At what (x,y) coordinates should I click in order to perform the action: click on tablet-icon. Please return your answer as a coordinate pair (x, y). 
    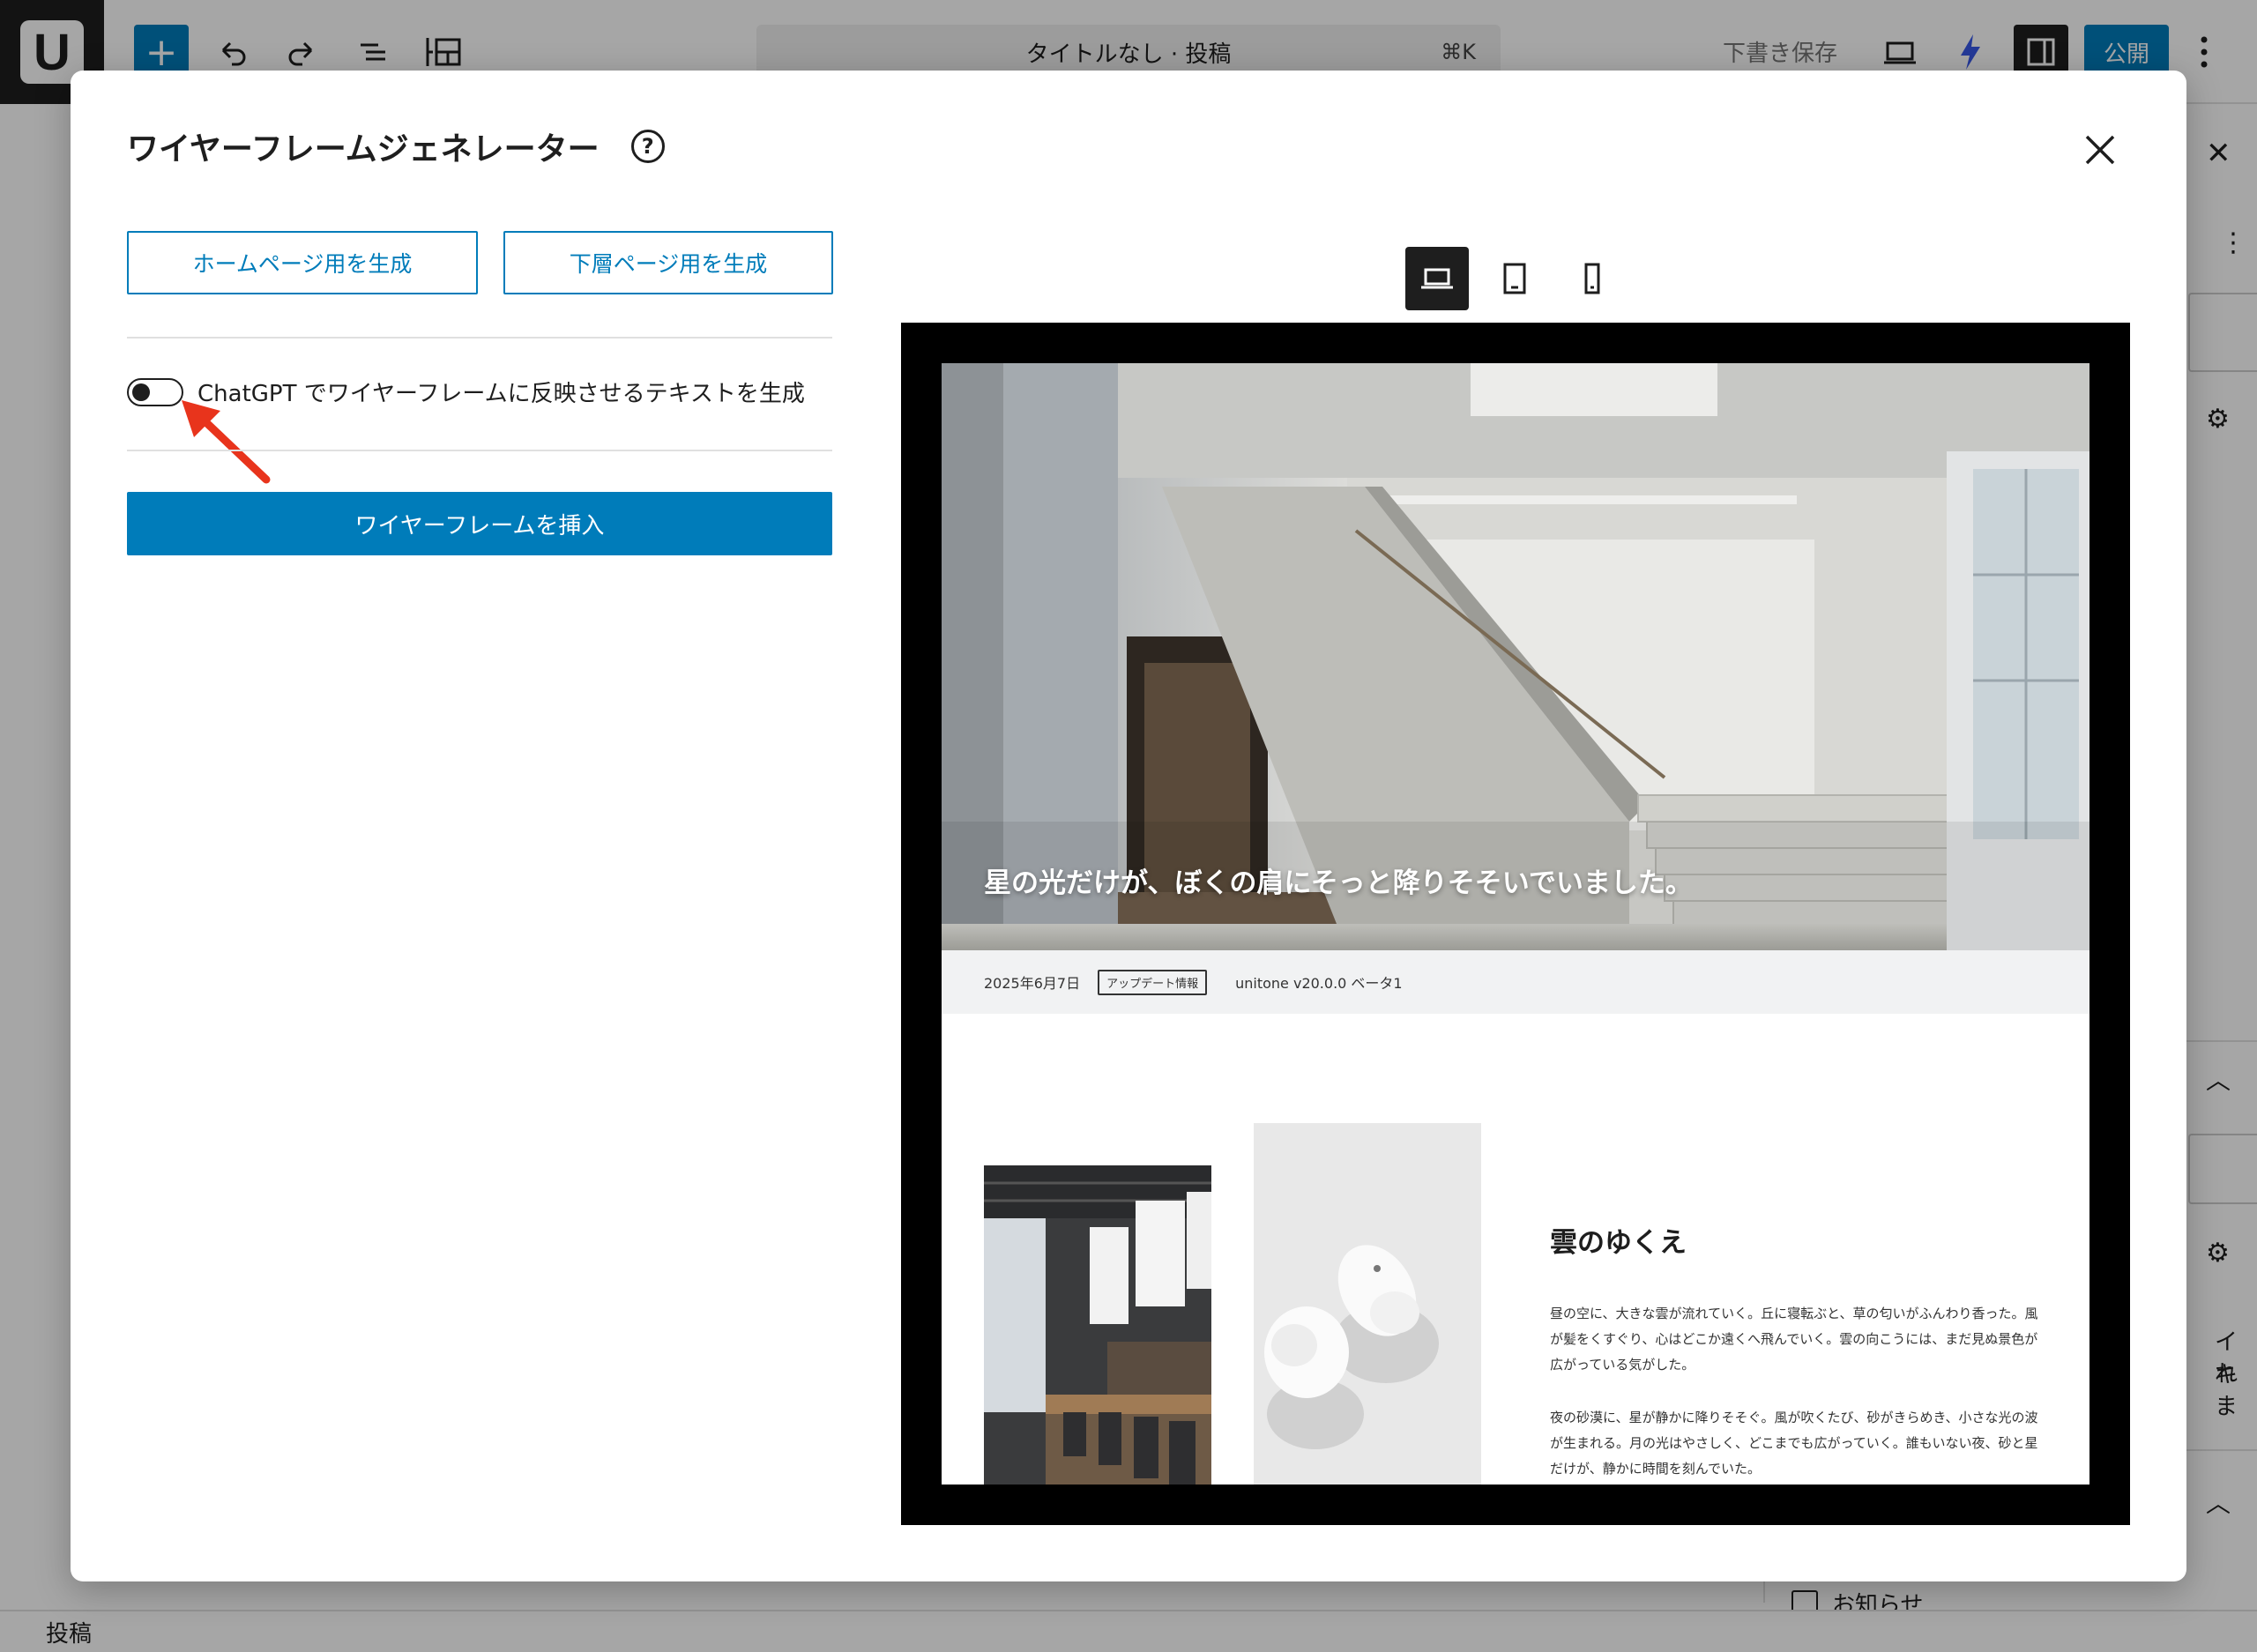
    Looking at the image, I should click on (1514, 278).